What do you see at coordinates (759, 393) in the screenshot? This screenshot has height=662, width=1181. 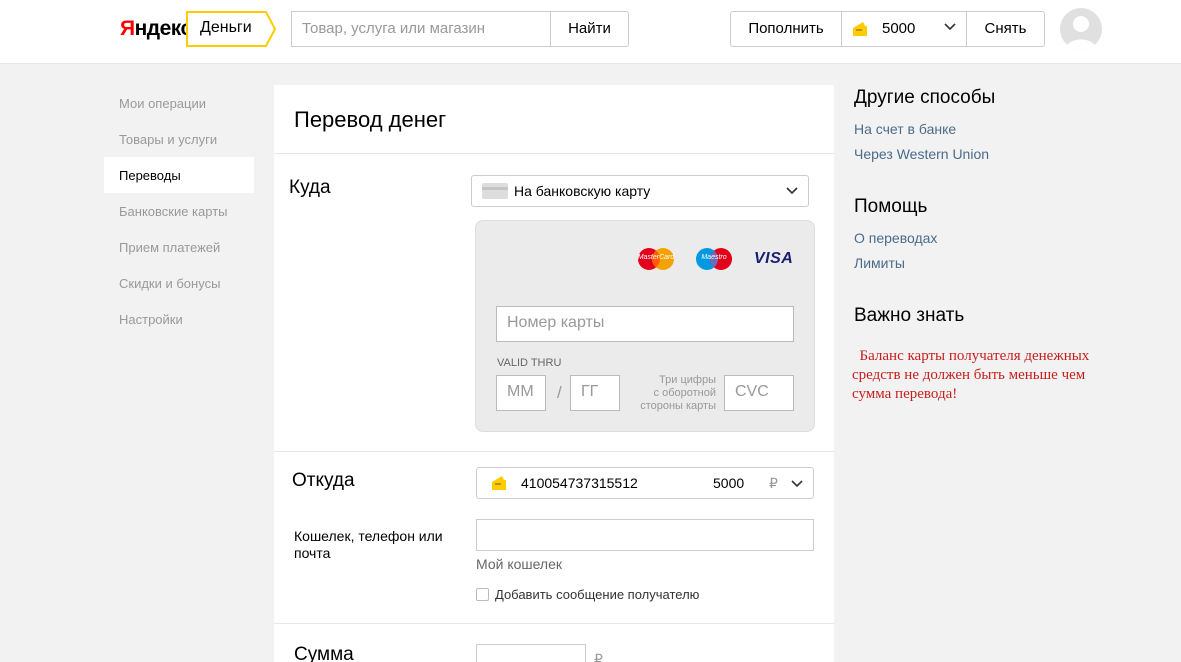 I see `cvc-input: CVC` at bounding box center [759, 393].